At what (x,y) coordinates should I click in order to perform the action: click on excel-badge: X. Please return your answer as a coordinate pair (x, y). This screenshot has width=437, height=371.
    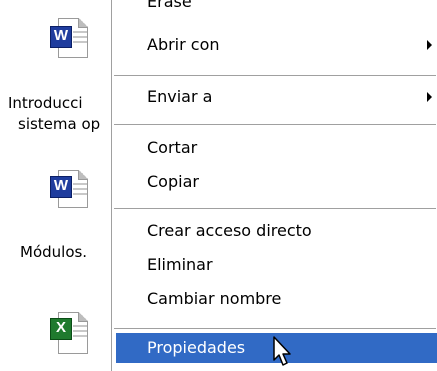
    Looking at the image, I should click on (61, 329).